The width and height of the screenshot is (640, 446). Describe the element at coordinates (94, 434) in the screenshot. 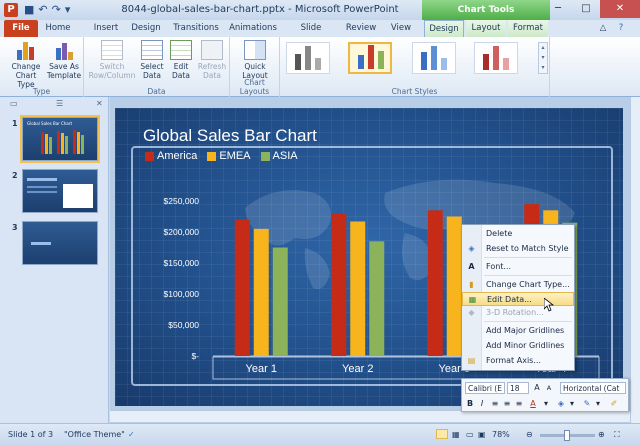

I see `theme-name: "Office Theme"` at that location.